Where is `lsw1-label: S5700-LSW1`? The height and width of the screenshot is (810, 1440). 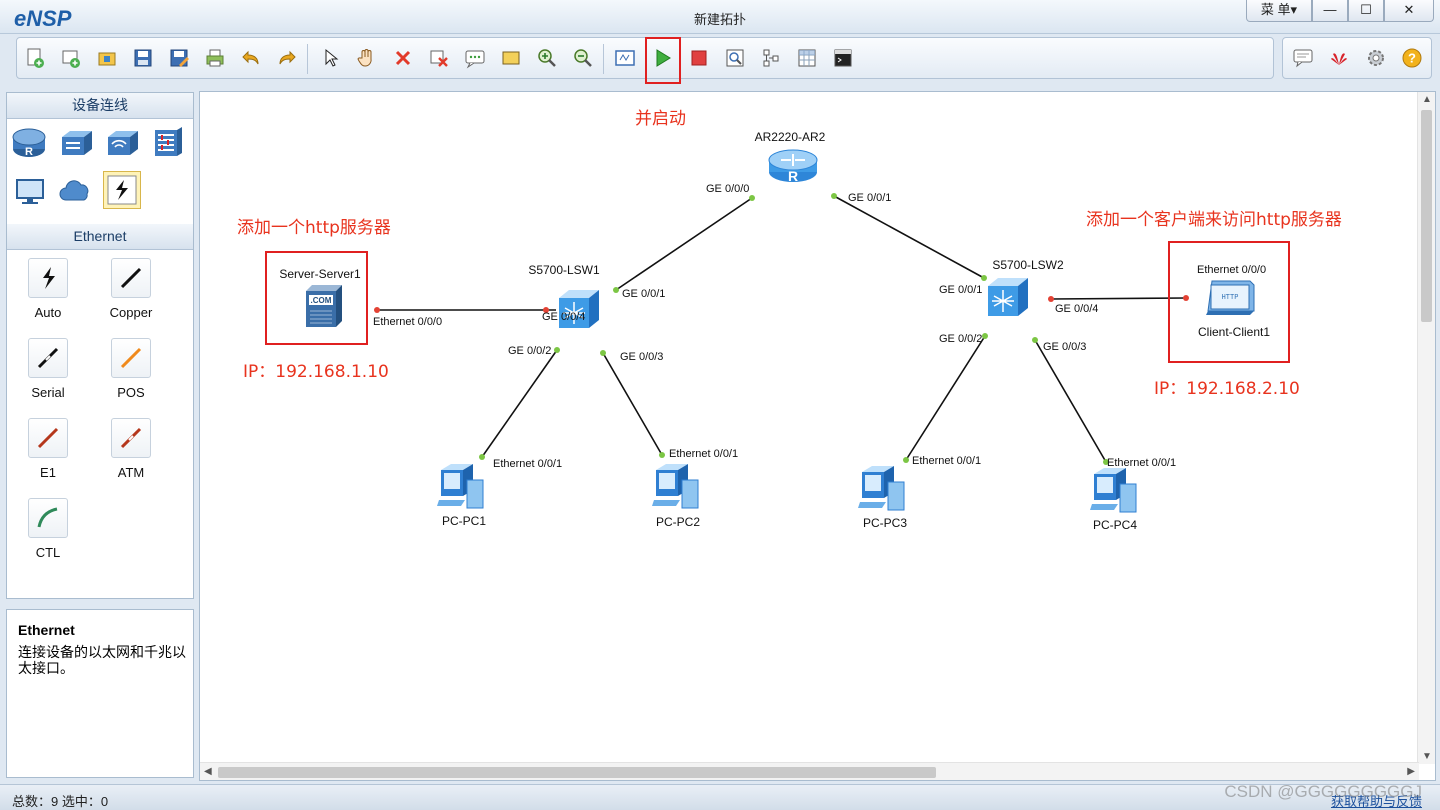 lsw1-label: S5700-LSW1 is located at coordinates (564, 270).